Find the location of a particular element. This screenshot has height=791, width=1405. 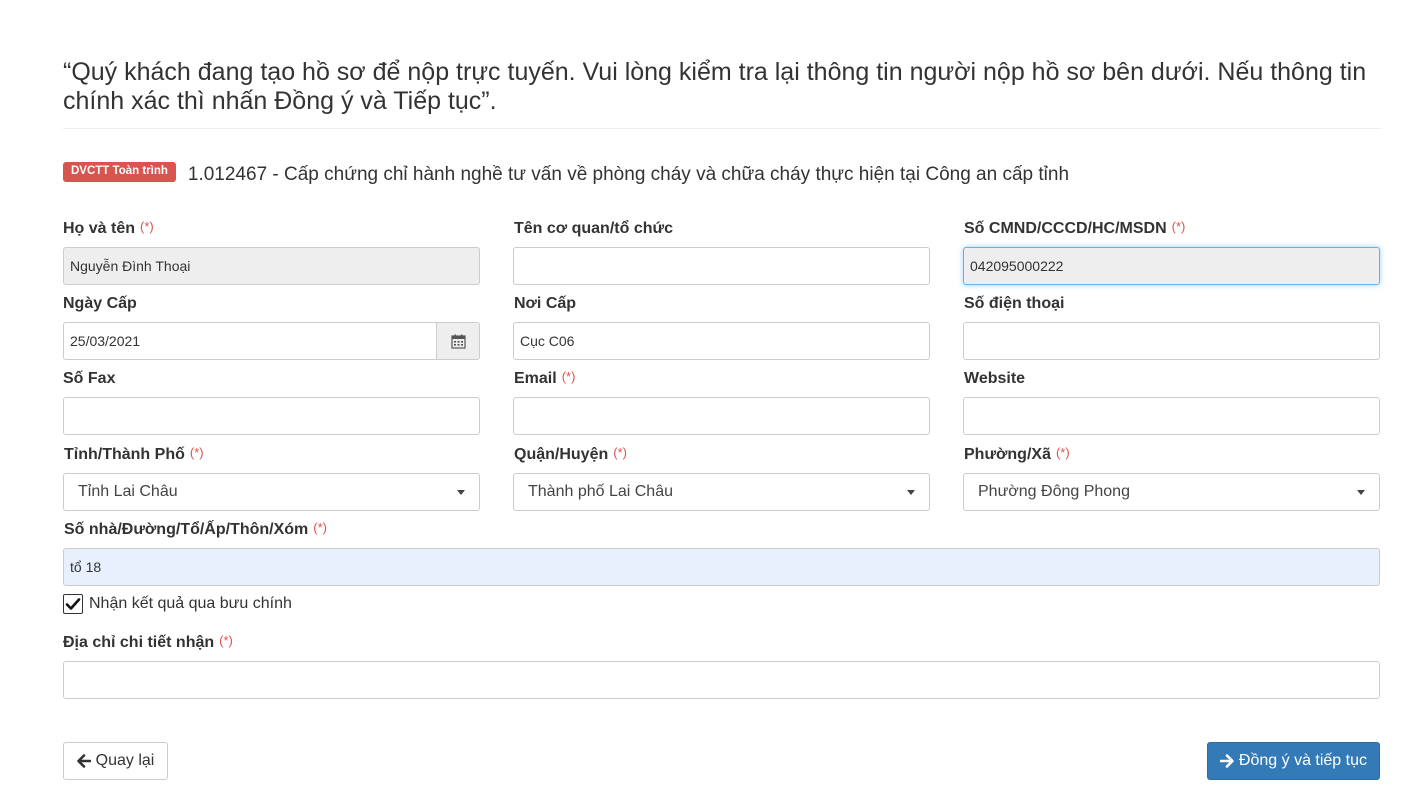

ho-ten-label: Họ và tên (*) is located at coordinates (108, 229).